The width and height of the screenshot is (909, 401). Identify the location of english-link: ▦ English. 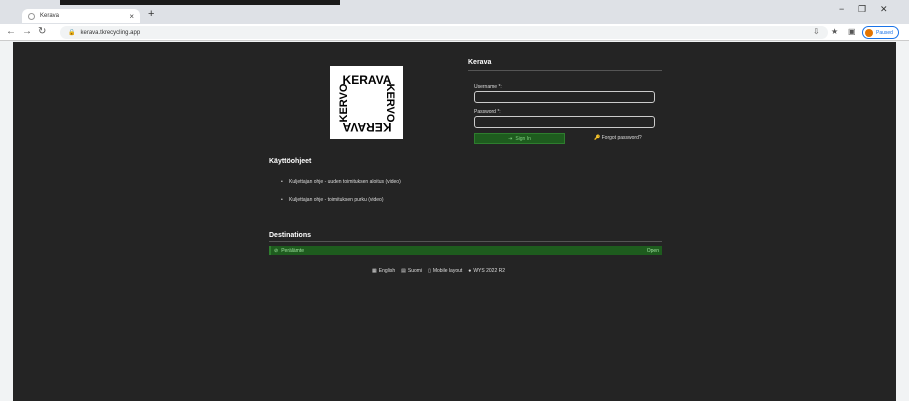
(383, 271).